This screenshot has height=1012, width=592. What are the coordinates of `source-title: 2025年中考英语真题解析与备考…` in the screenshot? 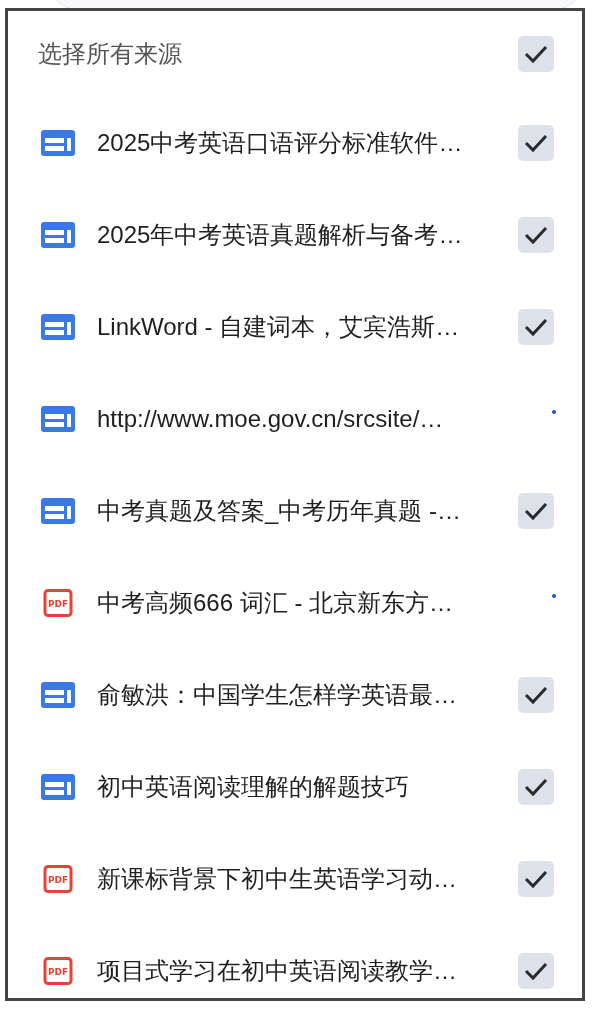 It's located at (280, 235).